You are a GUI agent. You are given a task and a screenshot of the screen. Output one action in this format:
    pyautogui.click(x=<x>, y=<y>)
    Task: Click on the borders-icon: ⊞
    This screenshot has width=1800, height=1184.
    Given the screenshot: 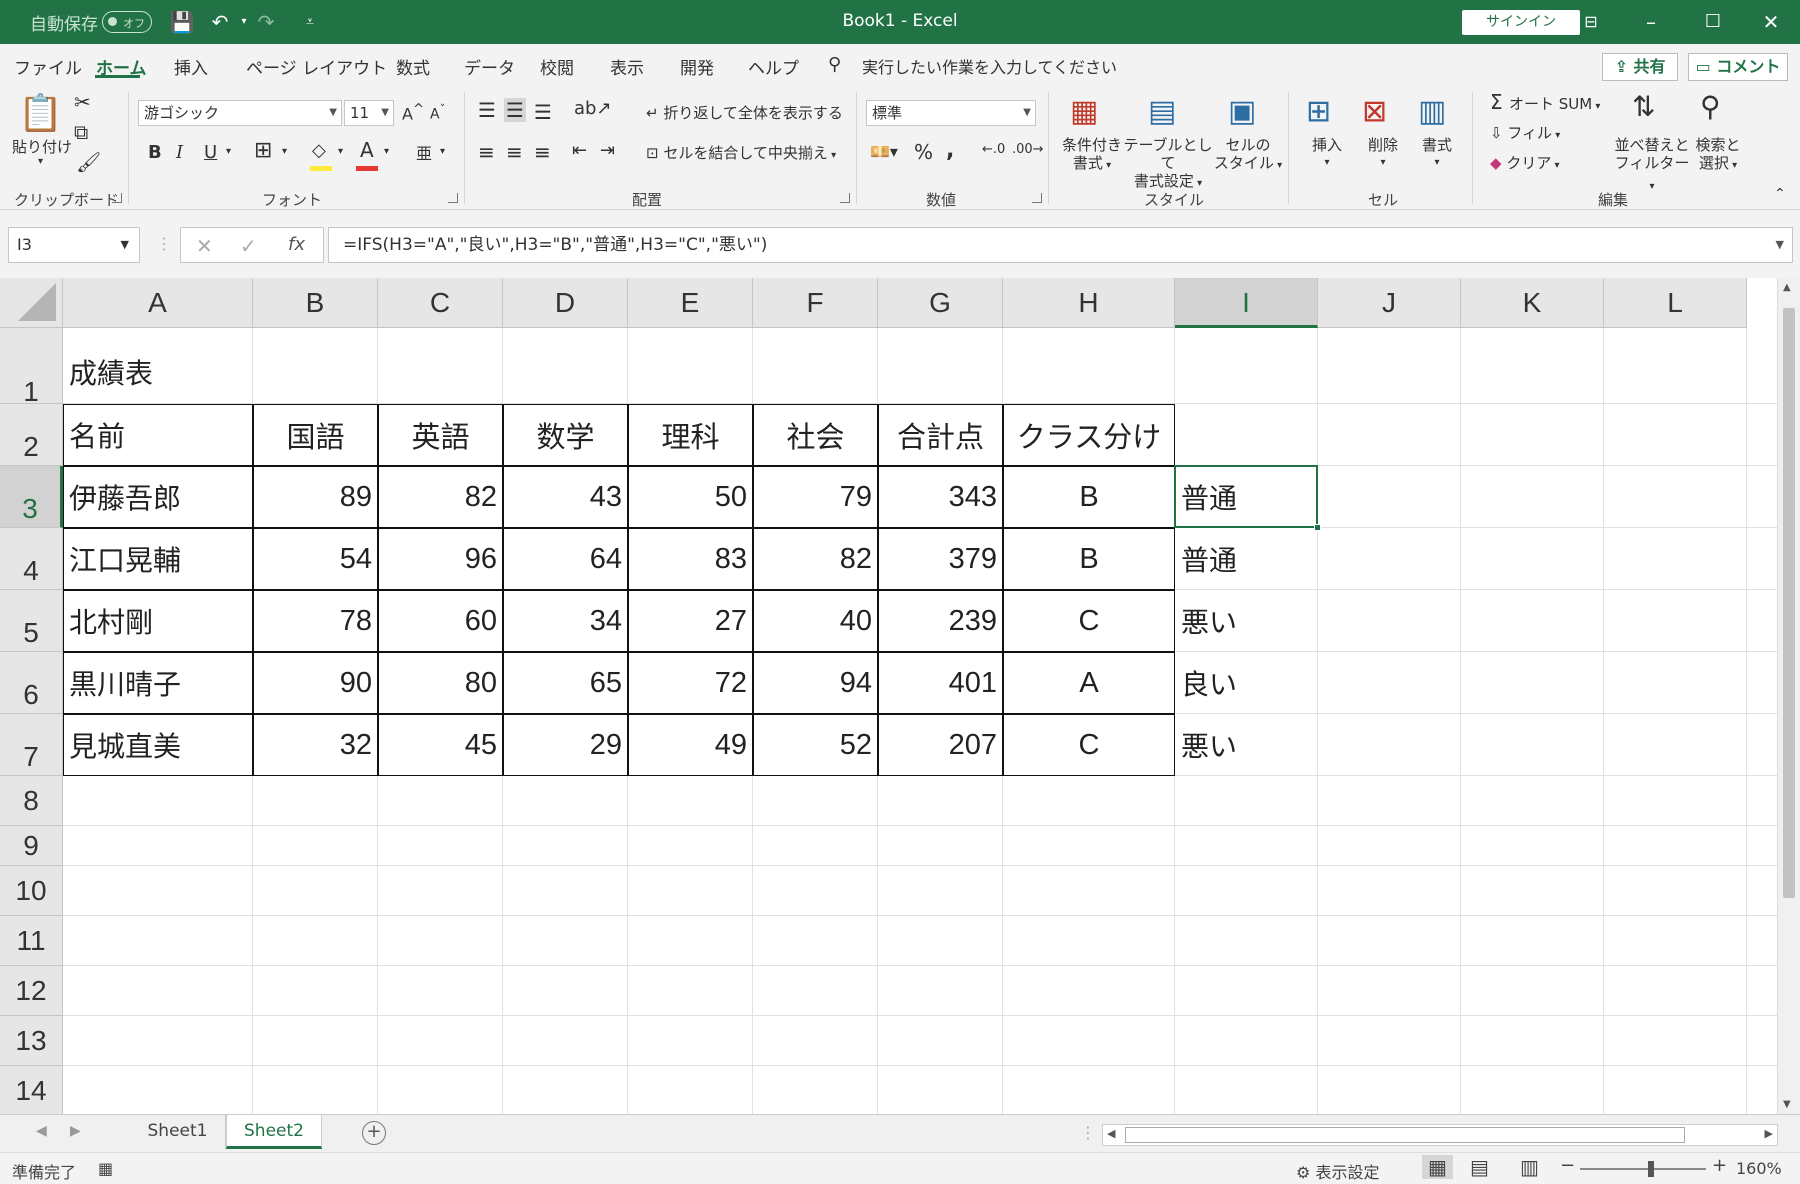 What is the action you would take?
    pyautogui.click(x=263, y=150)
    